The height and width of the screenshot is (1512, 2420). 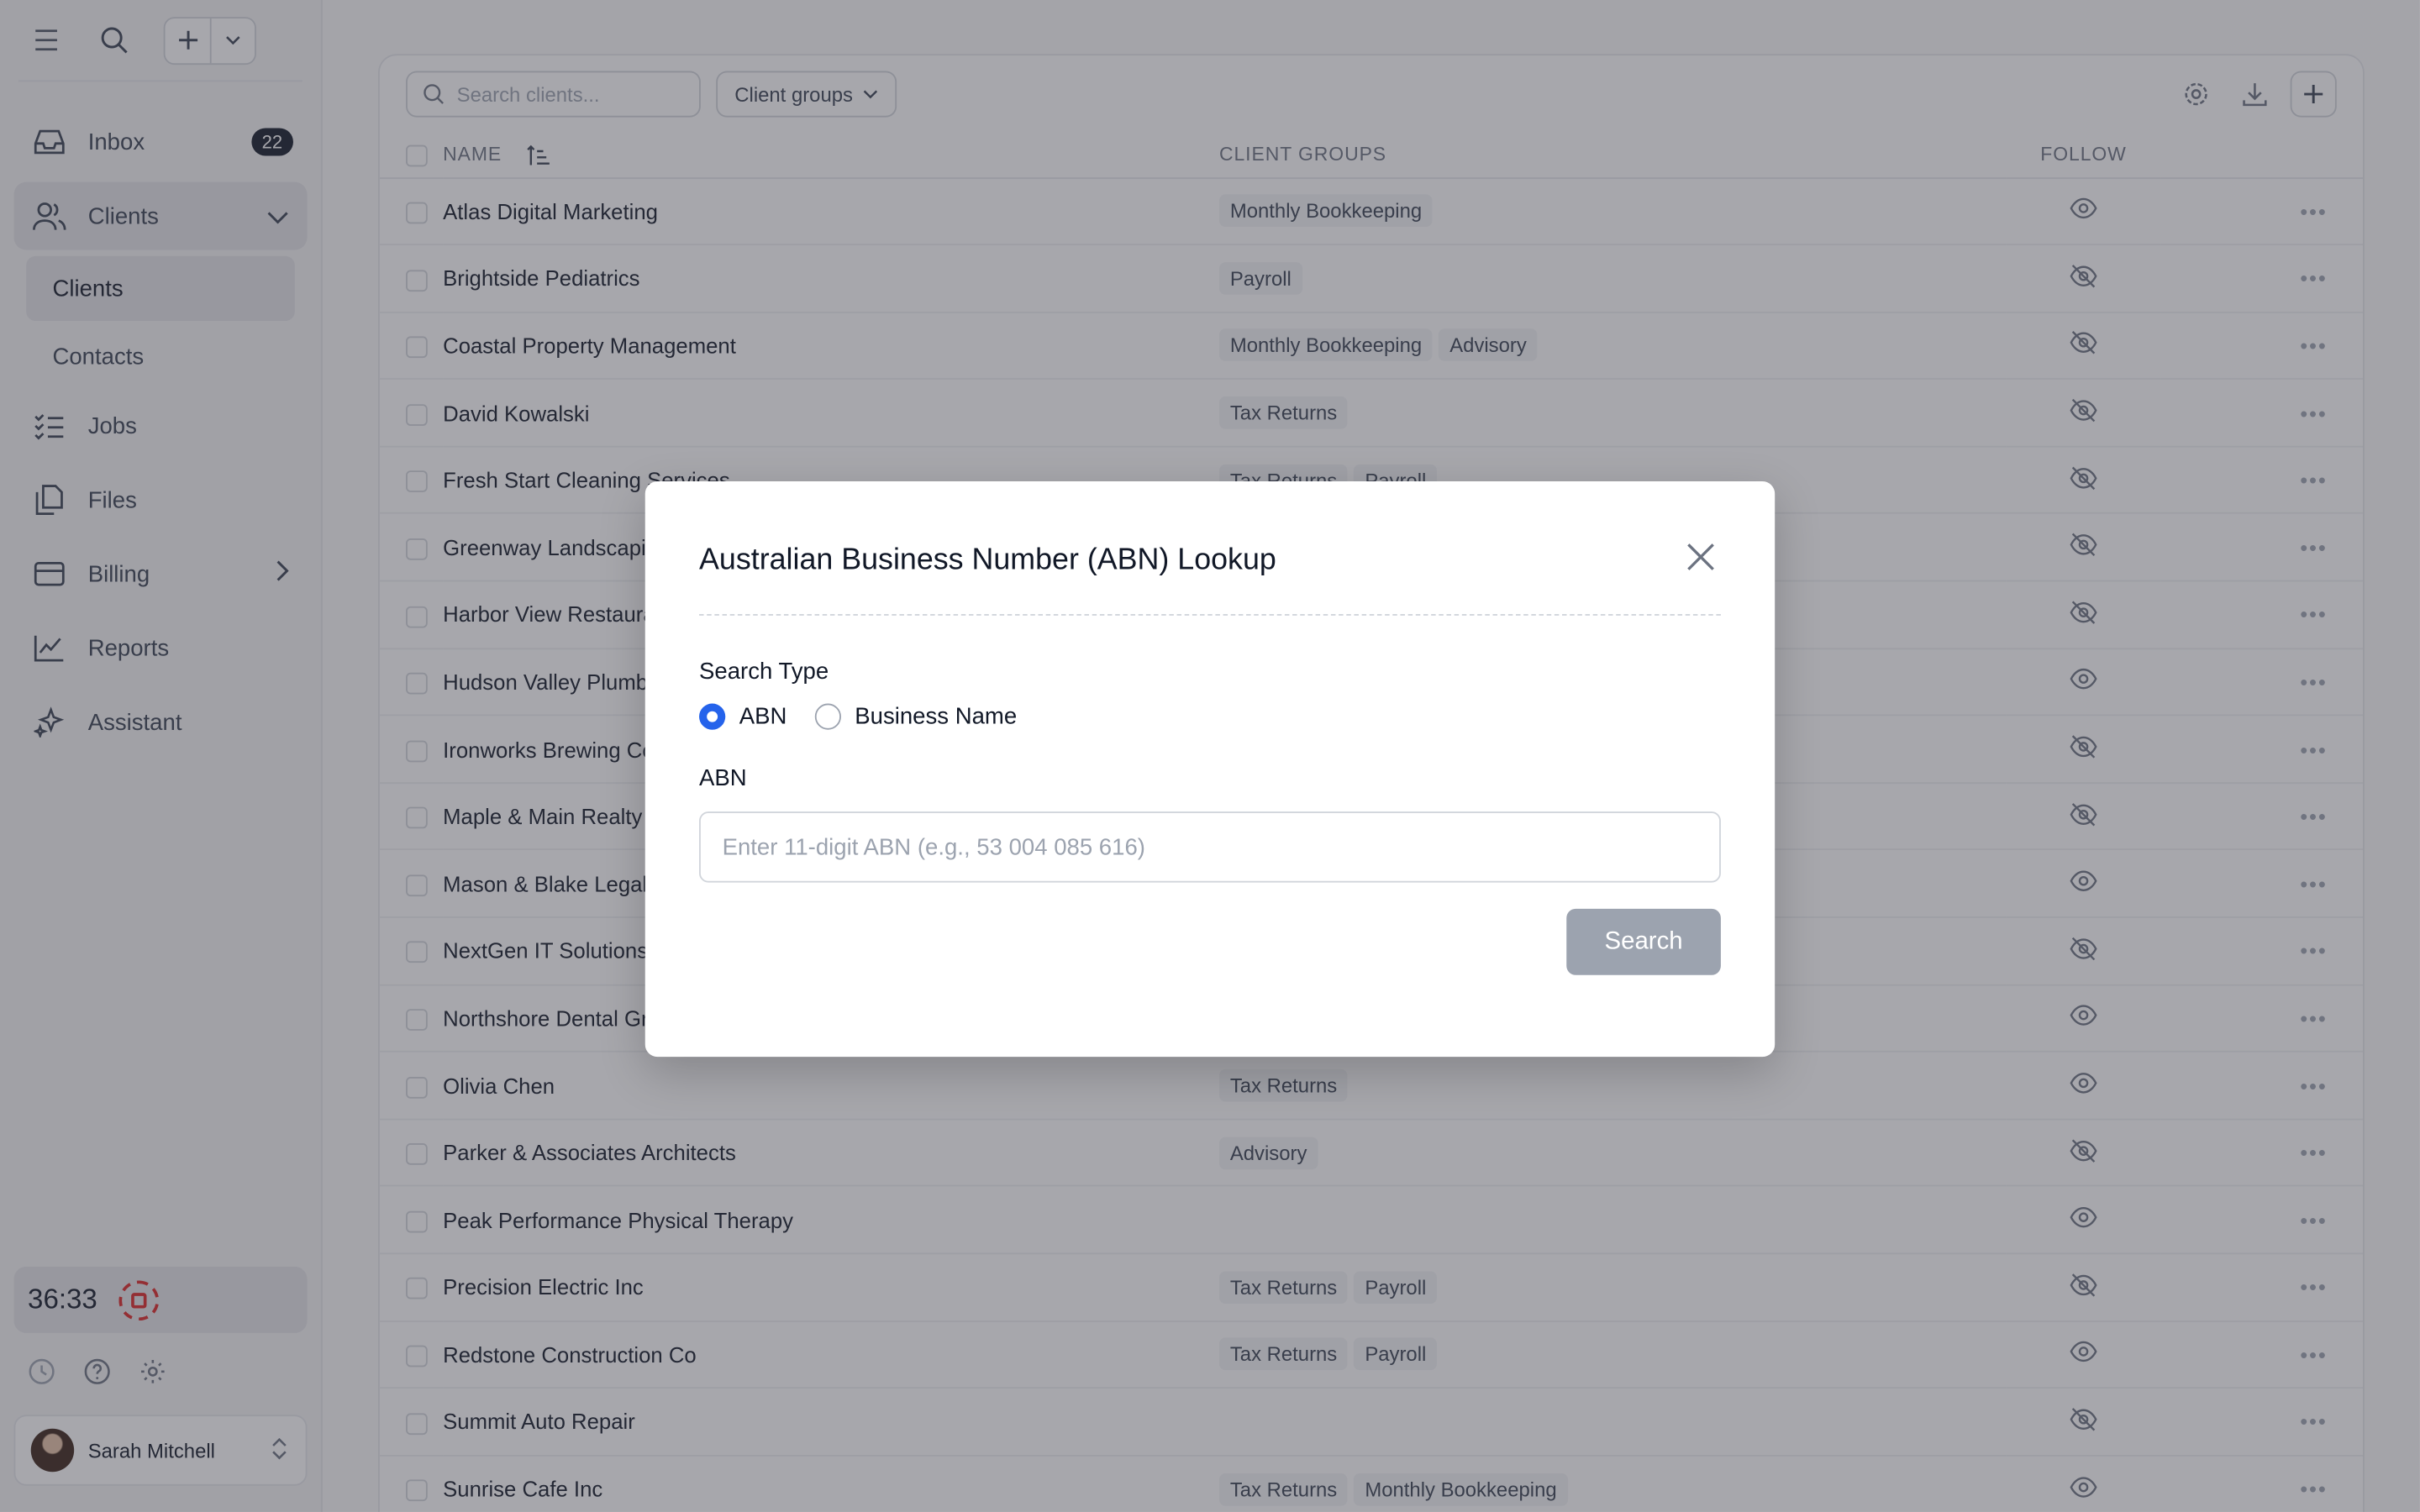 I want to click on dialog-title: Australian Business Number (ABN) Lookup, so click(x=988, y=560).